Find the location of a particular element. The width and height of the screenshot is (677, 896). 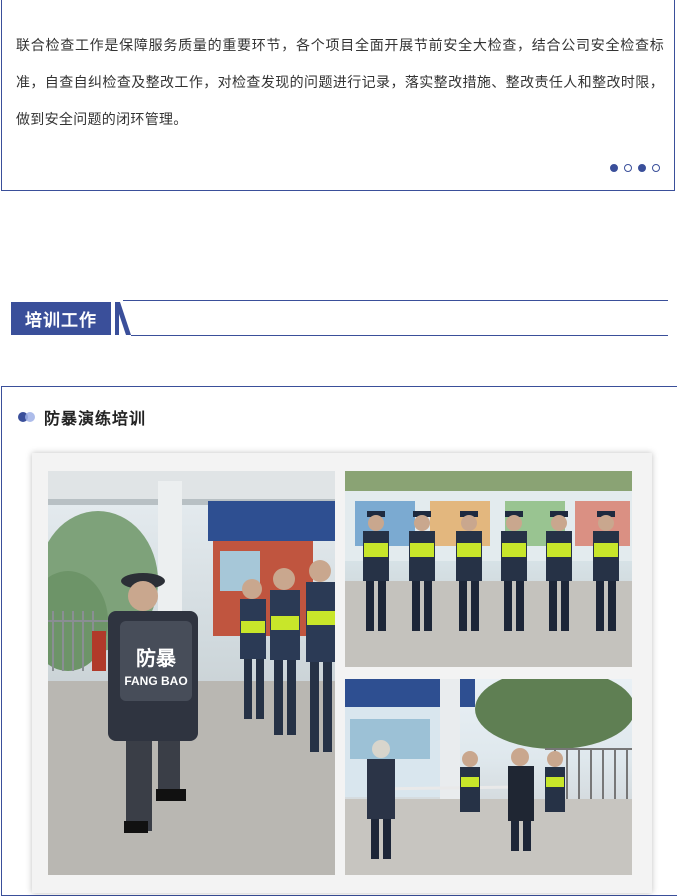

carousel-pagination is located at coordinates (635, 168).